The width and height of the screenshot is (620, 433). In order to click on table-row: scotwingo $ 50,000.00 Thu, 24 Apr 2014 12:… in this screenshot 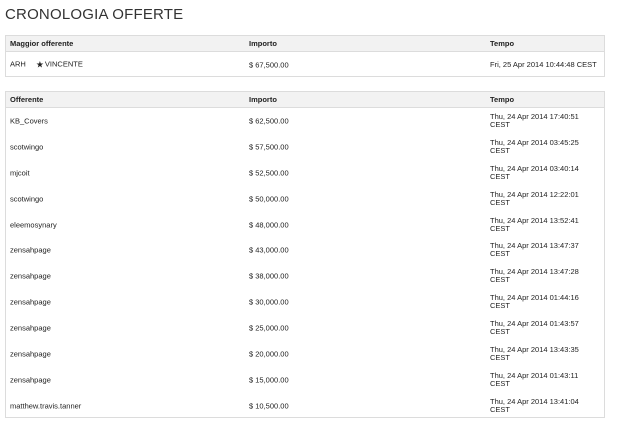, I will do `click(305, 199)`.